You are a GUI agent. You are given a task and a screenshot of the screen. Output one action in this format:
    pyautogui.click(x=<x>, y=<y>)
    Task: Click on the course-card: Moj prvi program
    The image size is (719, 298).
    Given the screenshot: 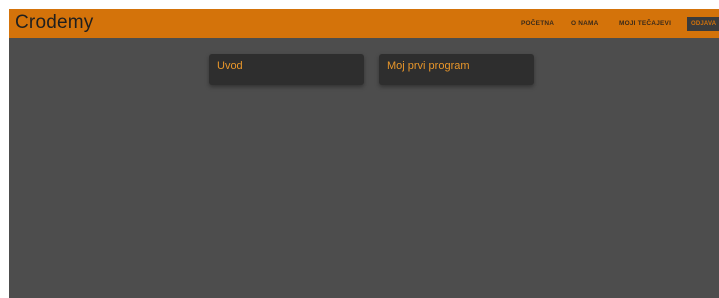 What is the action you would take?
    pyautogui.click(x=456, y=69)
    